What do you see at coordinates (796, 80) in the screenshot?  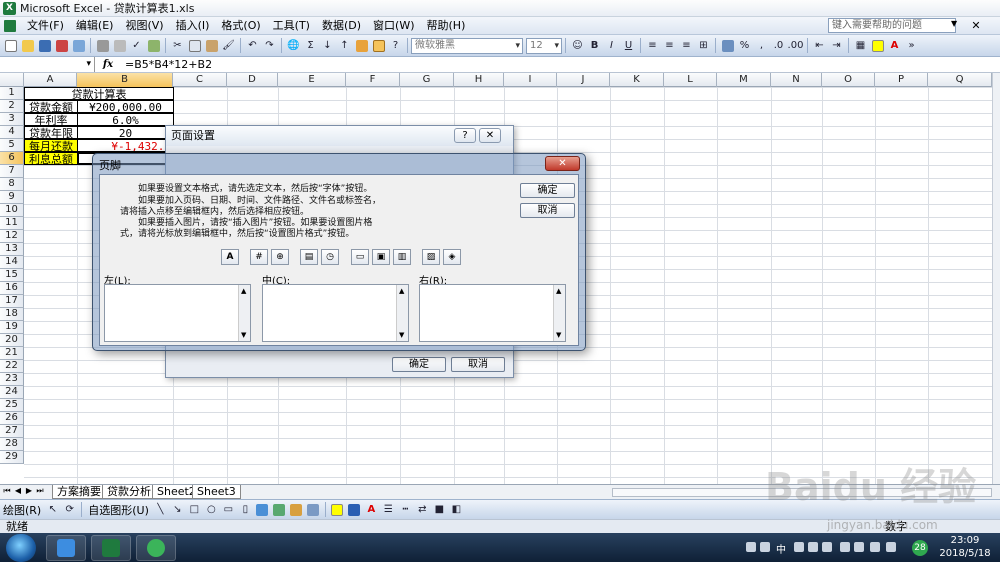 I see `column-header-n: N` at bounding box center [796, 80].